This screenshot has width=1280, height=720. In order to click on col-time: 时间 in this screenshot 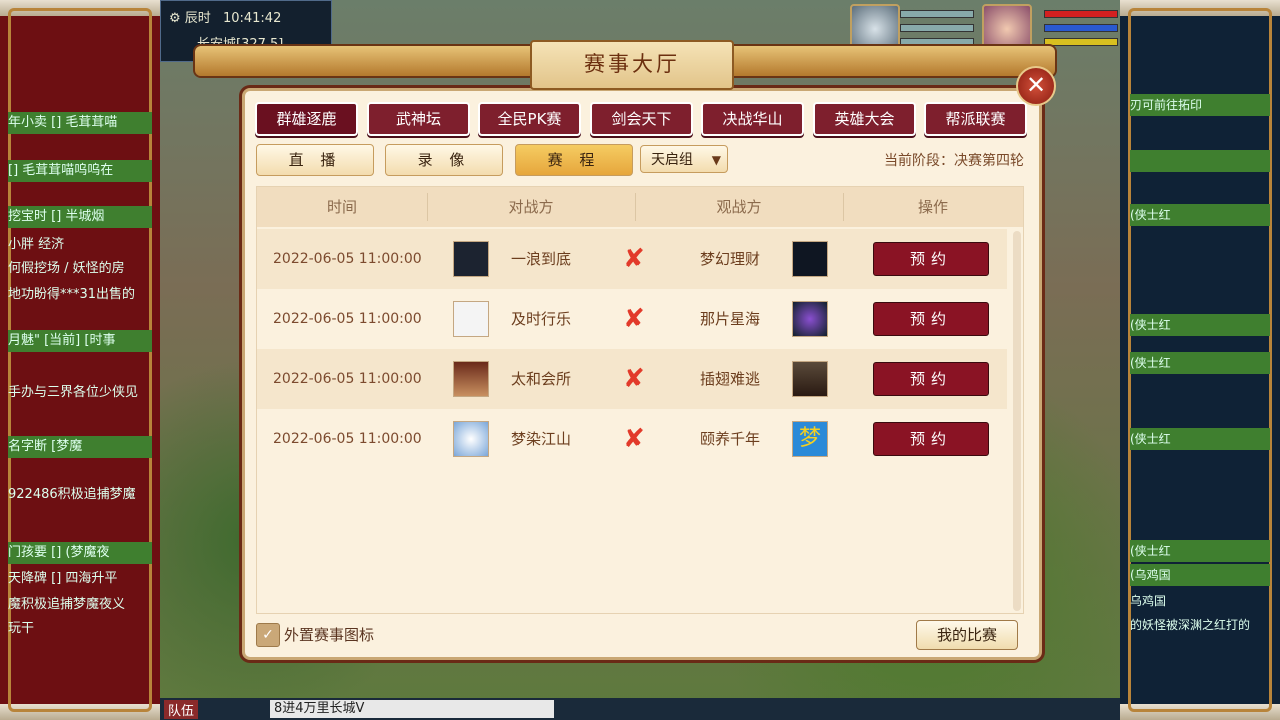, I will do `click(341, 207)`.